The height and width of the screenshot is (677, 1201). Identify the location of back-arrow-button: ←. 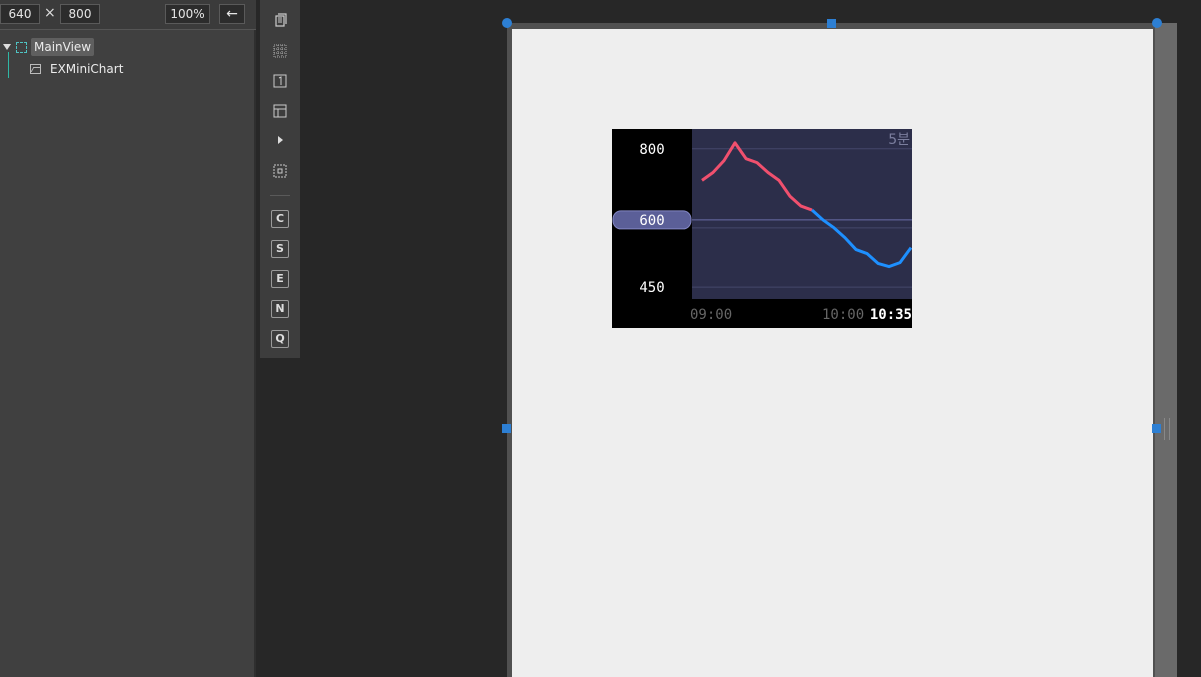
(232, 14).